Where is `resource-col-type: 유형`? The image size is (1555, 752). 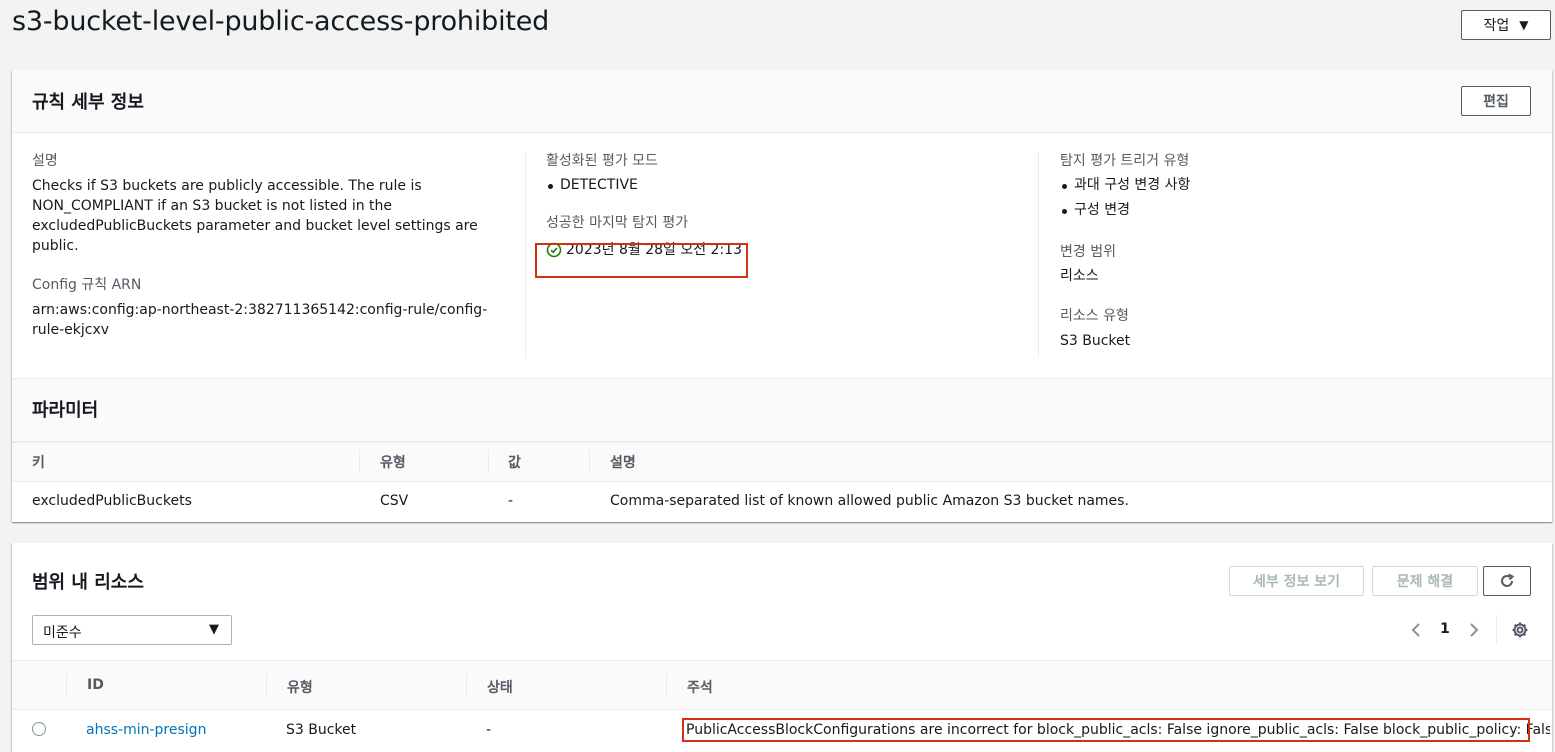 resource-col-type: 유형 is located at coordinates (300, 687).